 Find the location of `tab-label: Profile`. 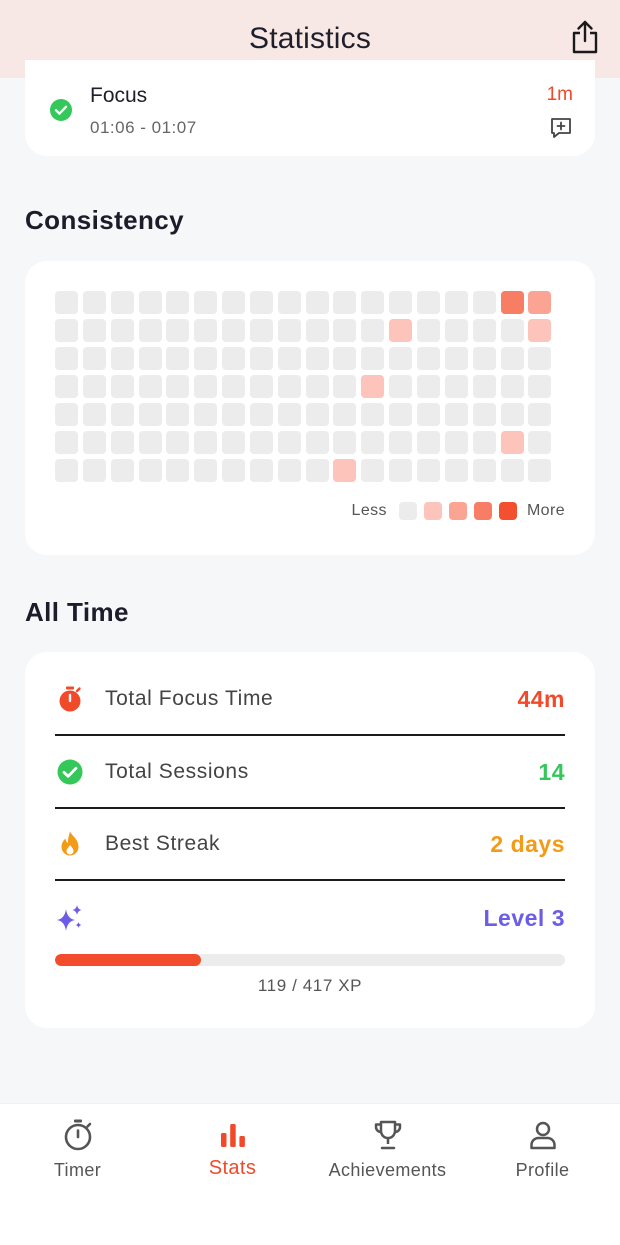

tab-label: Profile is located at coordinates (542, 1170).